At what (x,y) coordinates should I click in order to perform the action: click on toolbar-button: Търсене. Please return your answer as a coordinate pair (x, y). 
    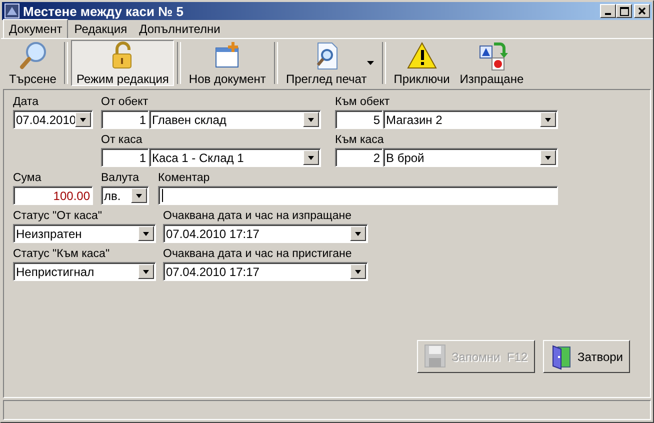
    Looking at the image, I should click on (33, 63).